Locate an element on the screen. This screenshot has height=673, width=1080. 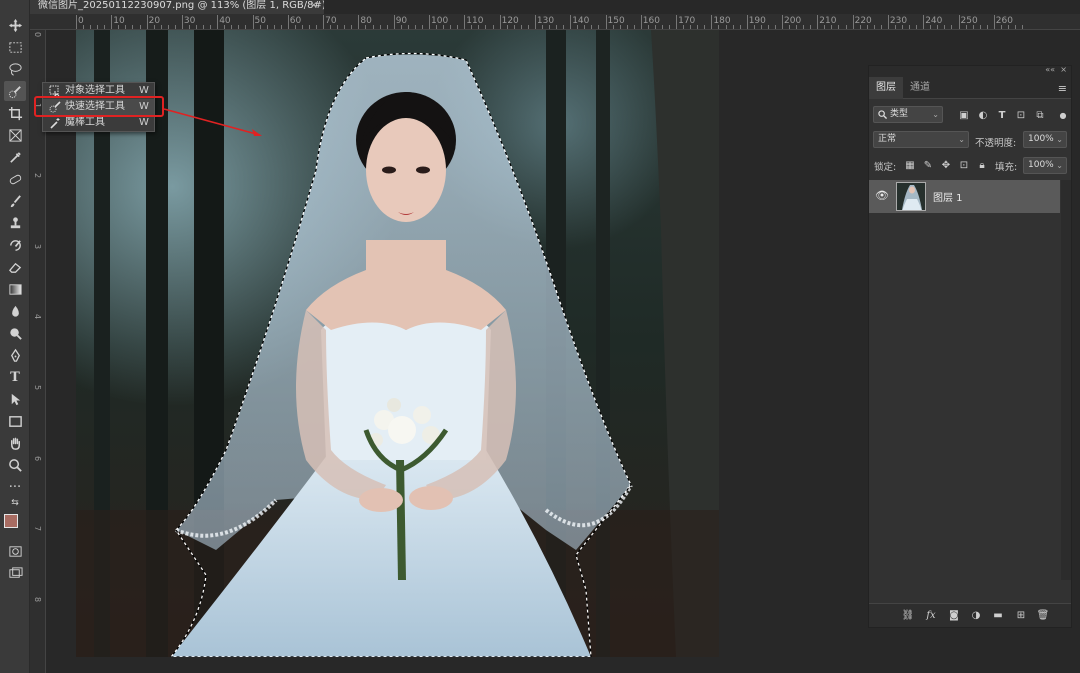
ruler-label: 160 is located at coordinates (651, 21).